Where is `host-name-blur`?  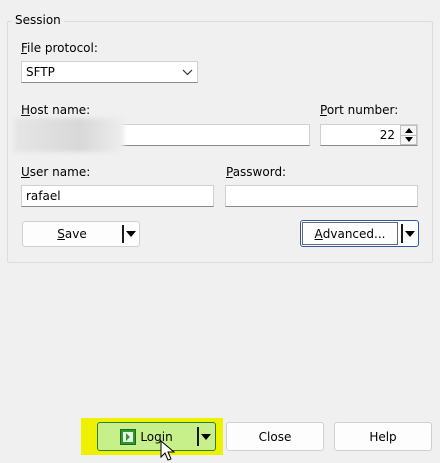 host-name-blur is located at coordinates (69, 135).